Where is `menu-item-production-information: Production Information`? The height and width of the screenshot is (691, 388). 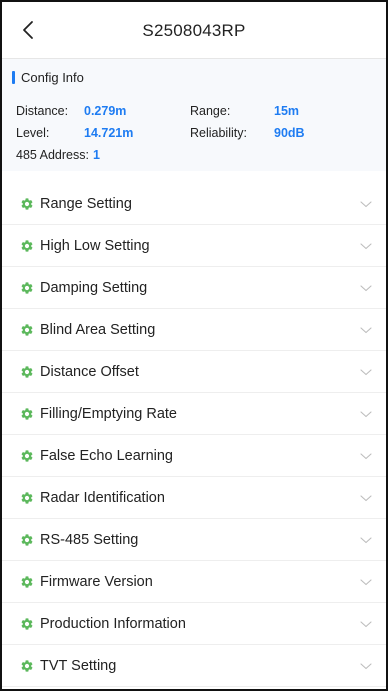 menu-item-production-information: Production Information is located at coordinates (194, 624).